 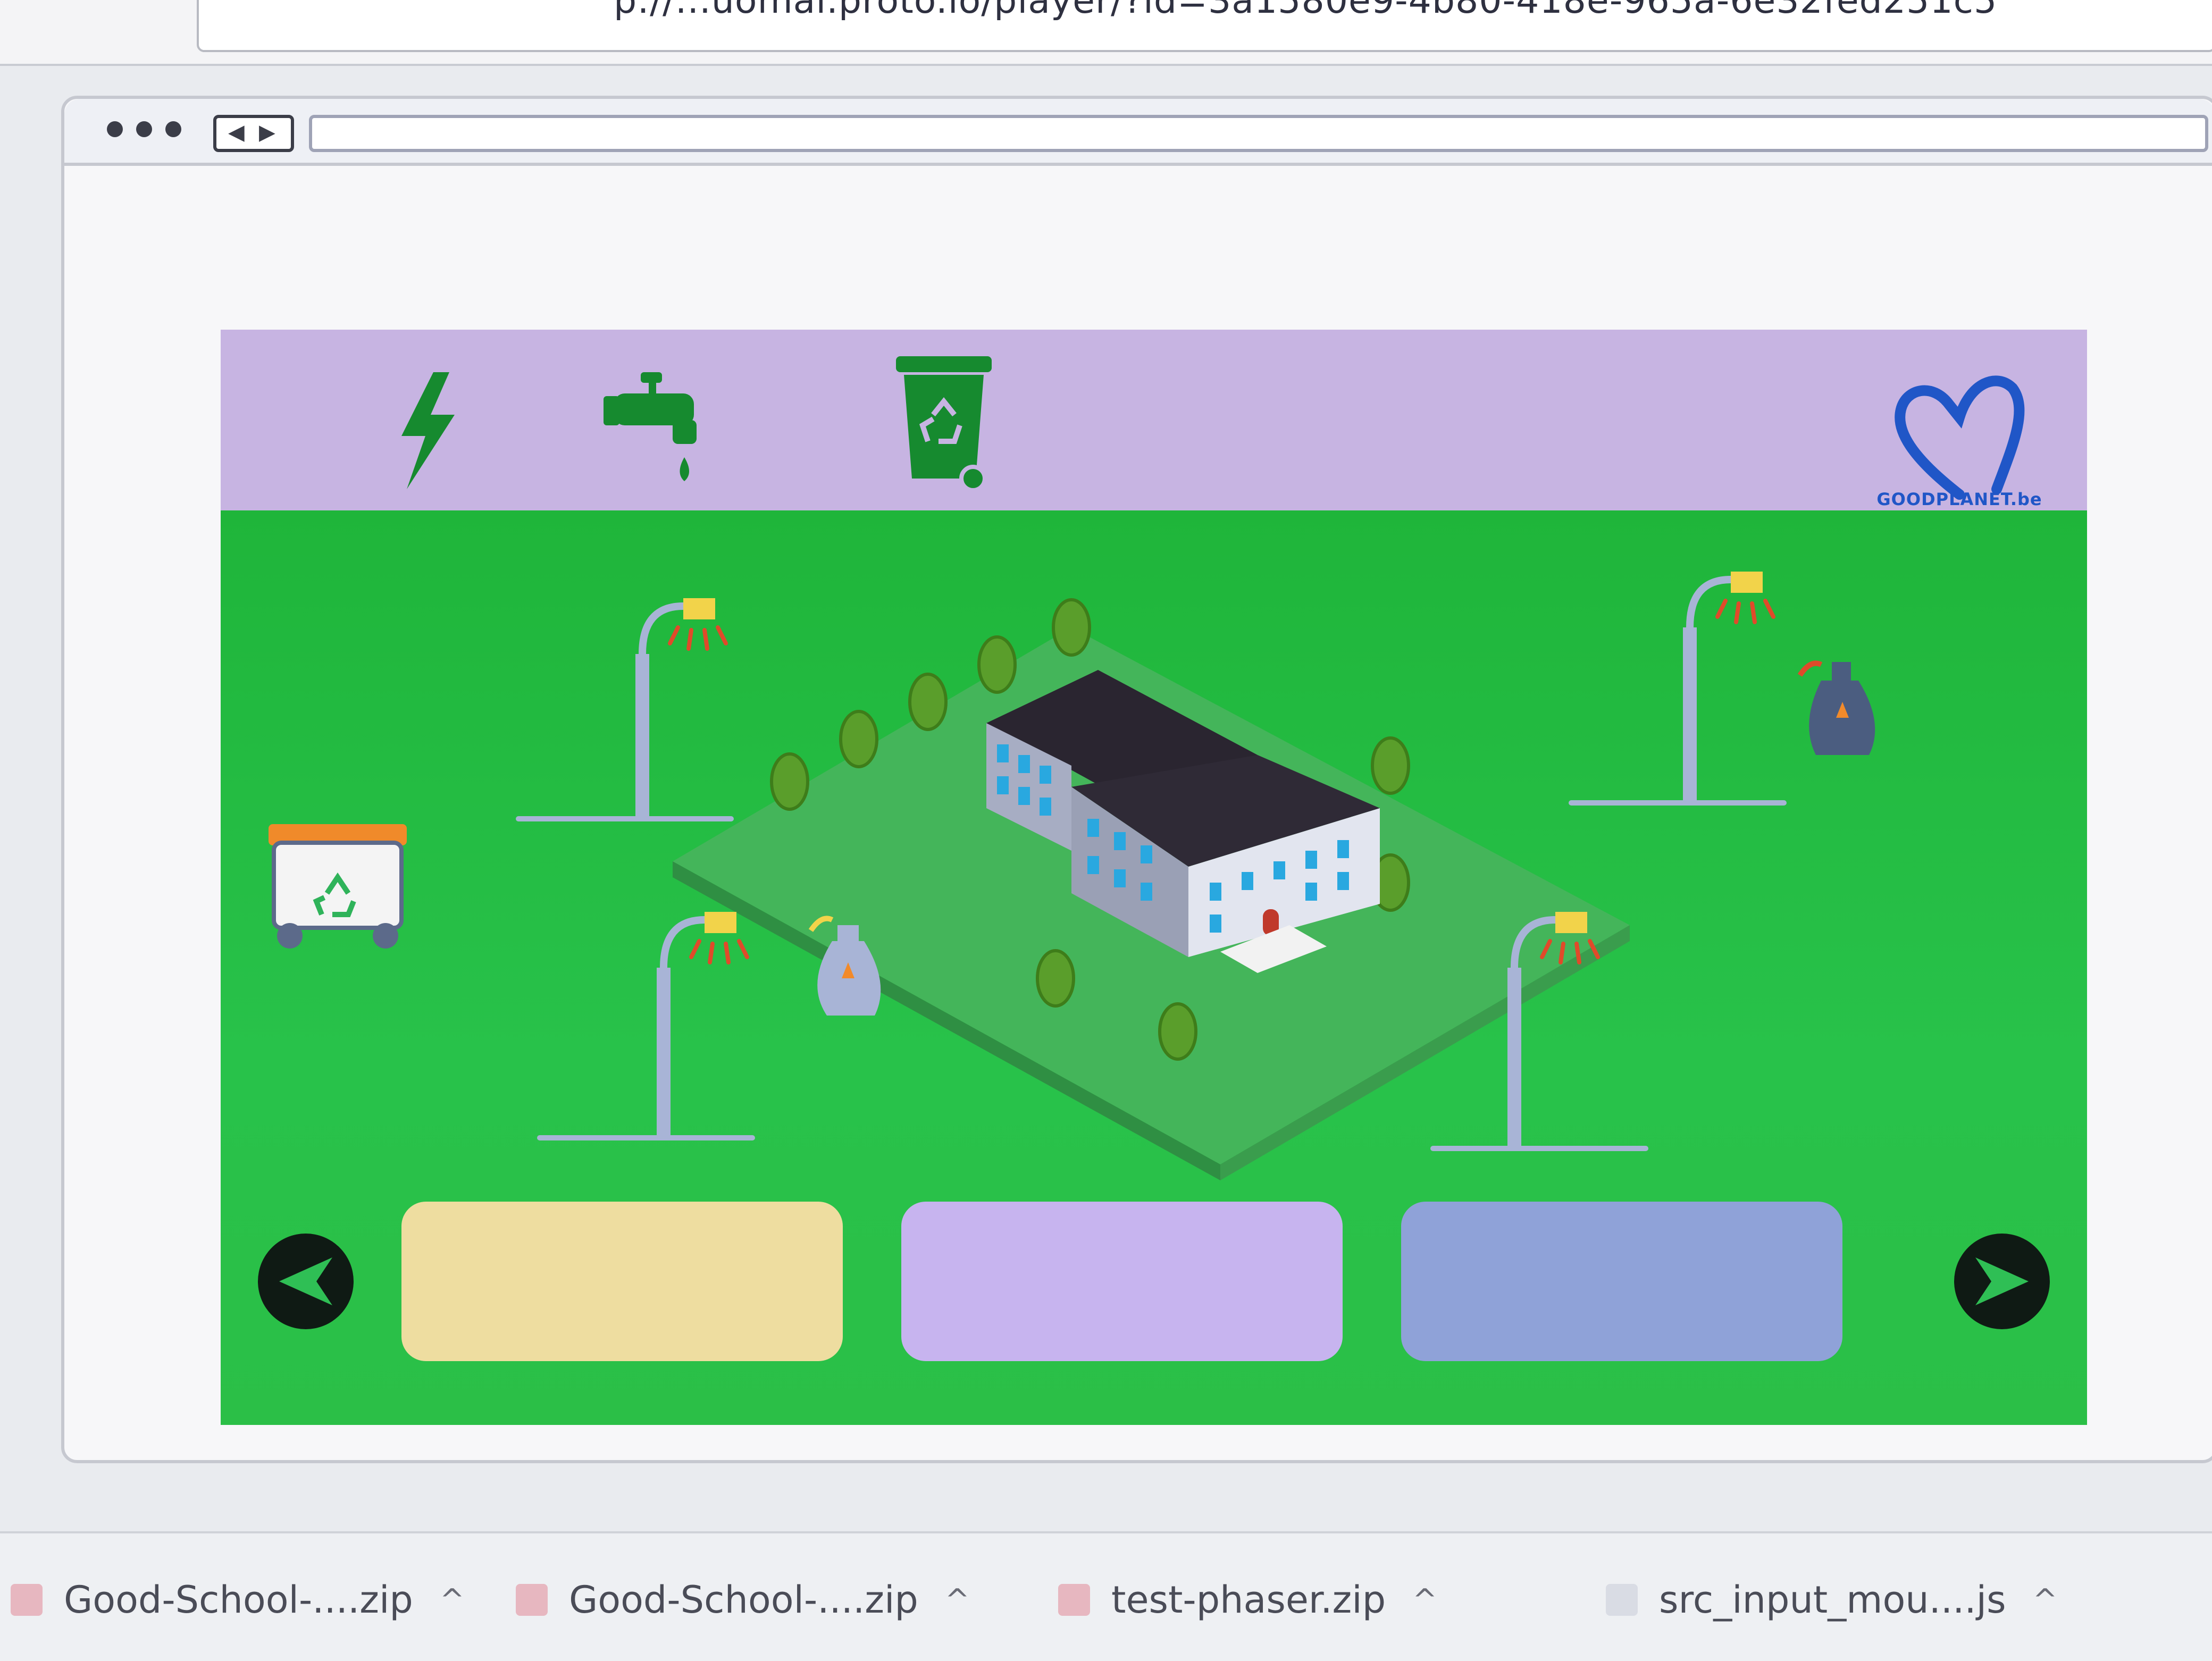 I want to click on next-button, so click(x=2002, y=1281).